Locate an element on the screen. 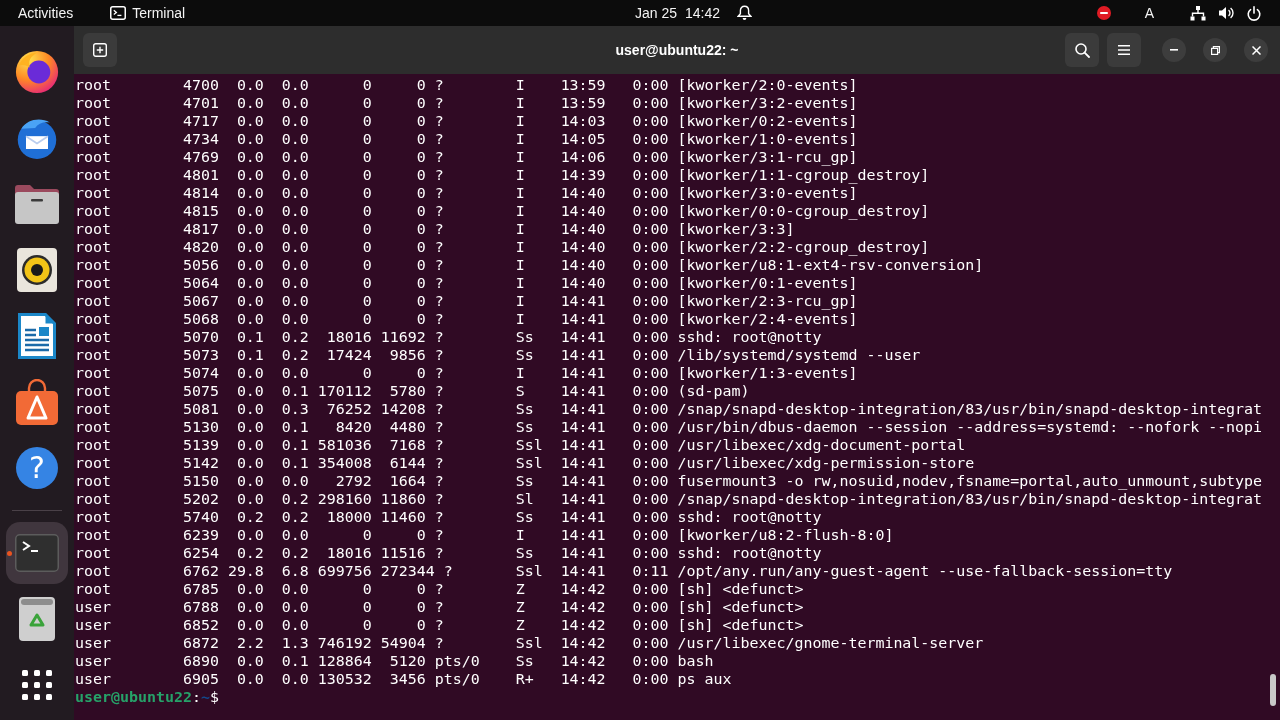 The height and width of the screenshot is (720, 1280). scrollbar-thumb is located at coordinates (1273, 690).